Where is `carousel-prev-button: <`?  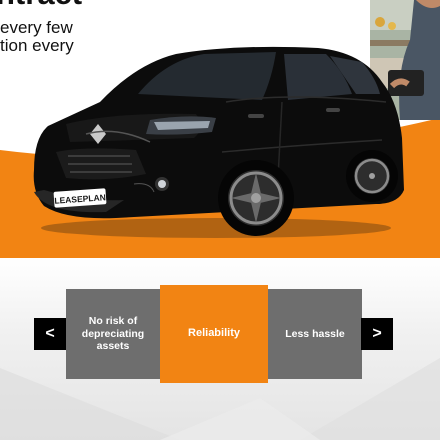 carousel-prev-button: < is located at coordinates (50, 334).